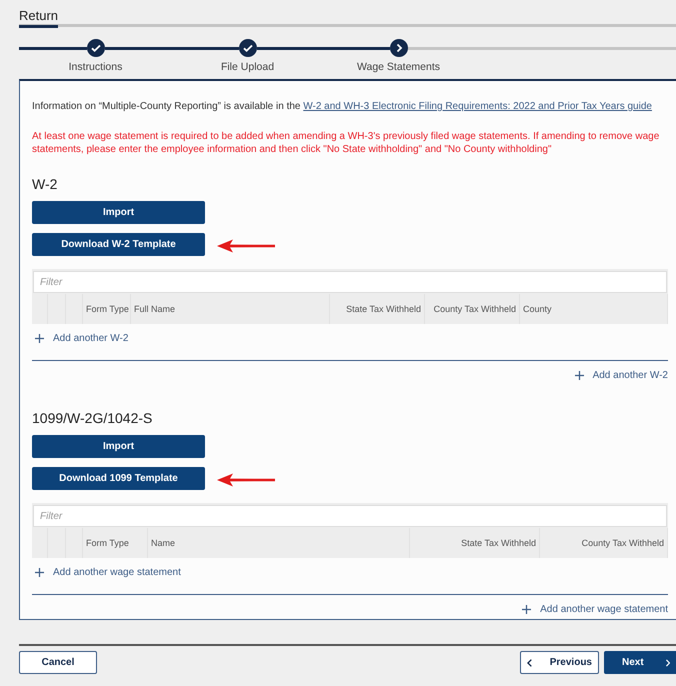  Describe the element at coordinates (58, 662) in the screenshot. I see `cancel-button: Cancel` at that location.